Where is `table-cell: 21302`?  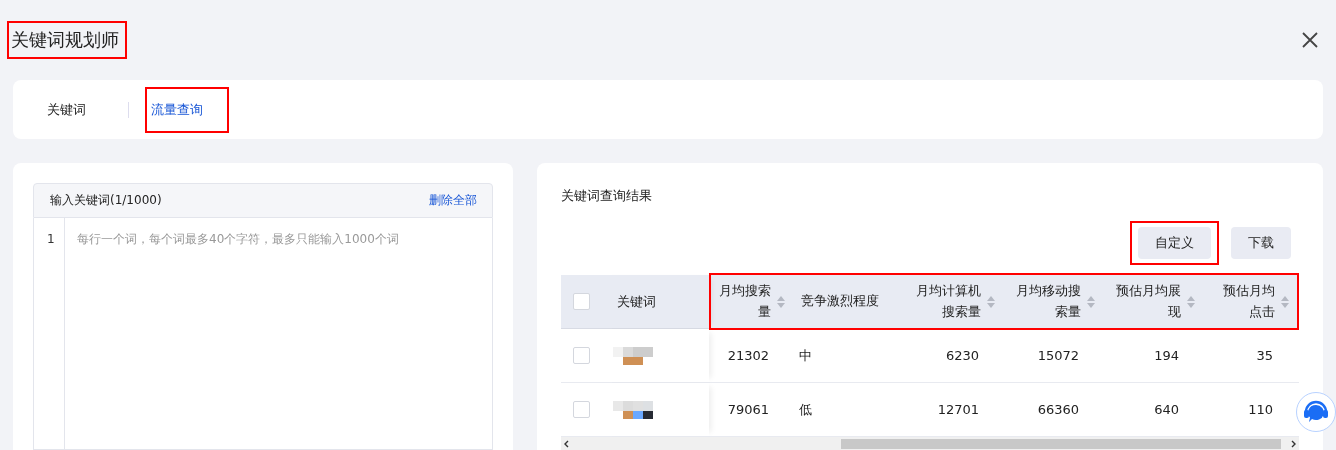
table-cell: 21302 is located at coordinates (748, 356).